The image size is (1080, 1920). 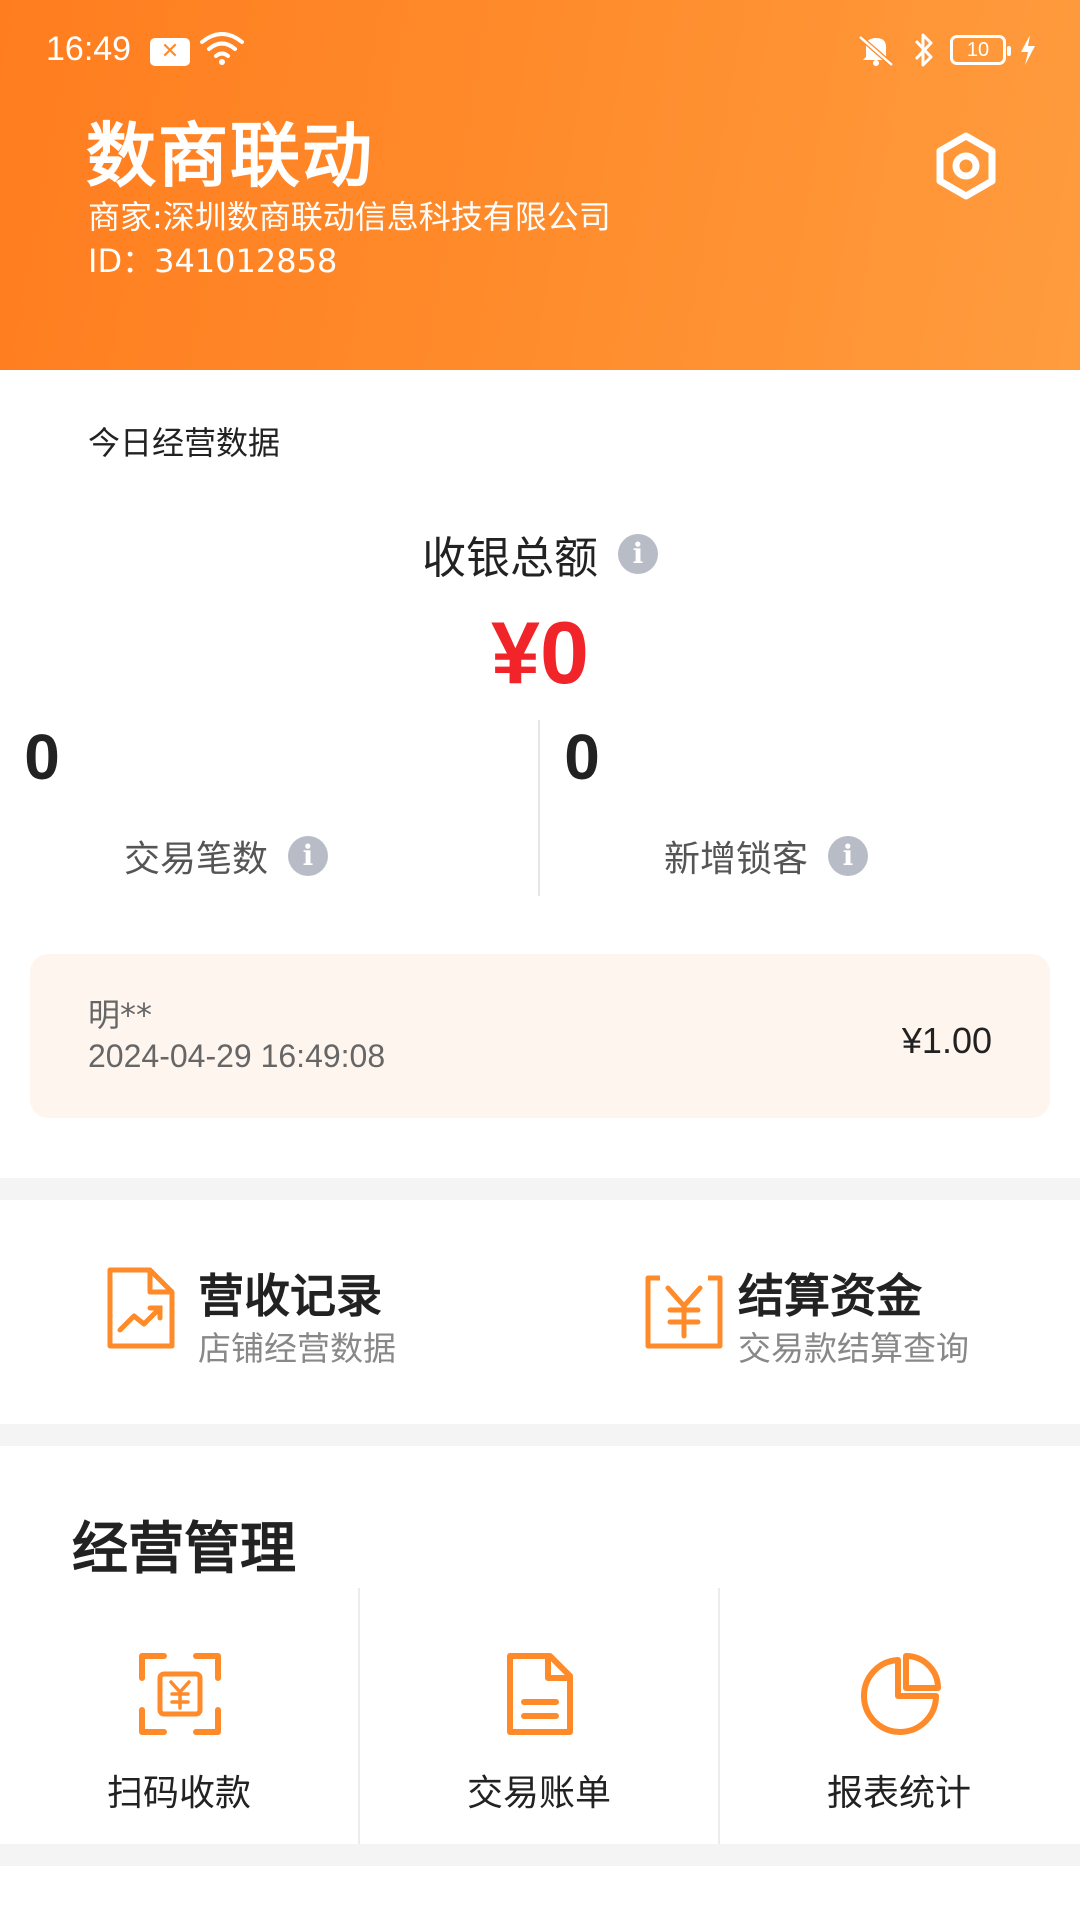 I want to click on settings-icon, so click(x=966, y=166).